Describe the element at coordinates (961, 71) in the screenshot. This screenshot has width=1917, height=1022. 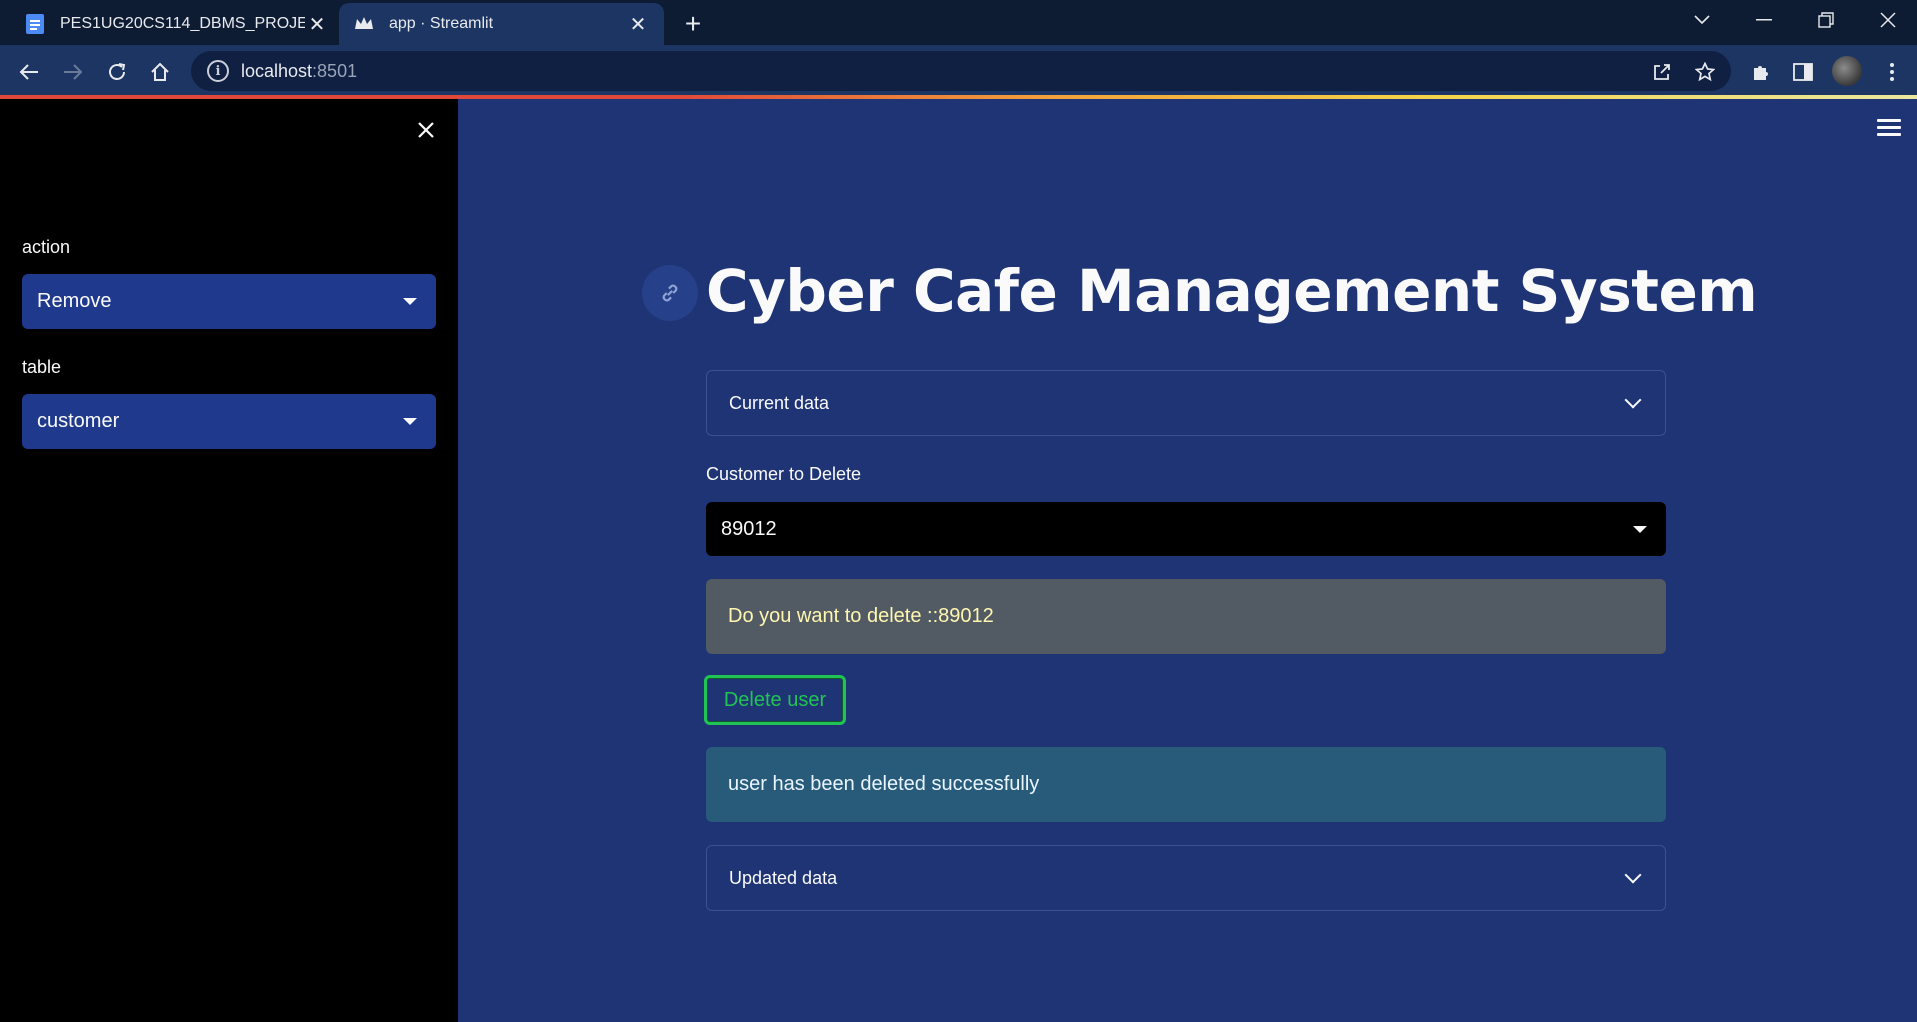
I see `address-bar: i localhost:8501` at that location.